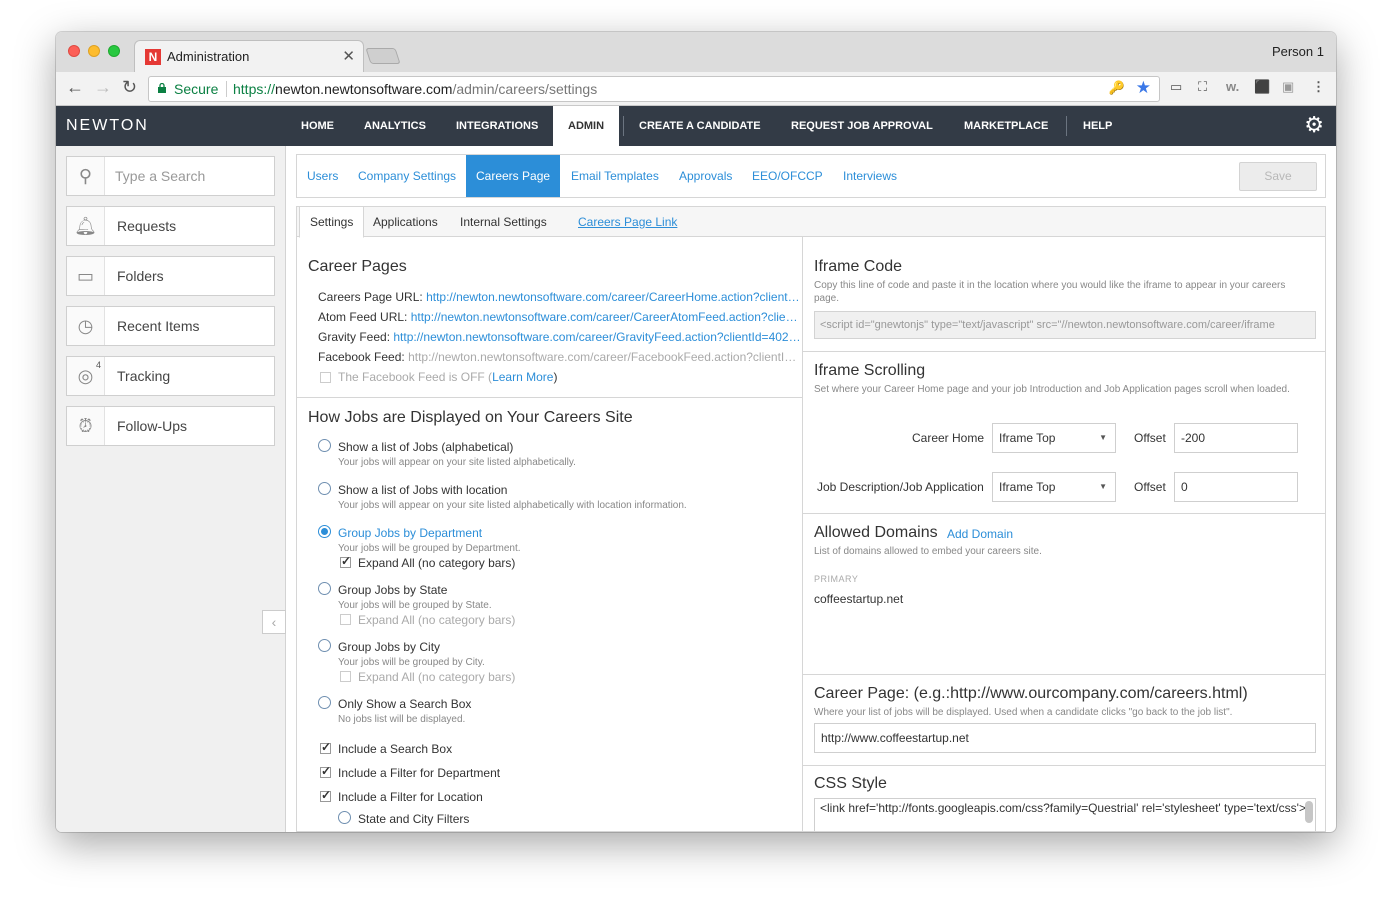 The width and height of the screenshot is (1392, 912). I want to click on newton-favicon-icon: N, so click(153, 57).